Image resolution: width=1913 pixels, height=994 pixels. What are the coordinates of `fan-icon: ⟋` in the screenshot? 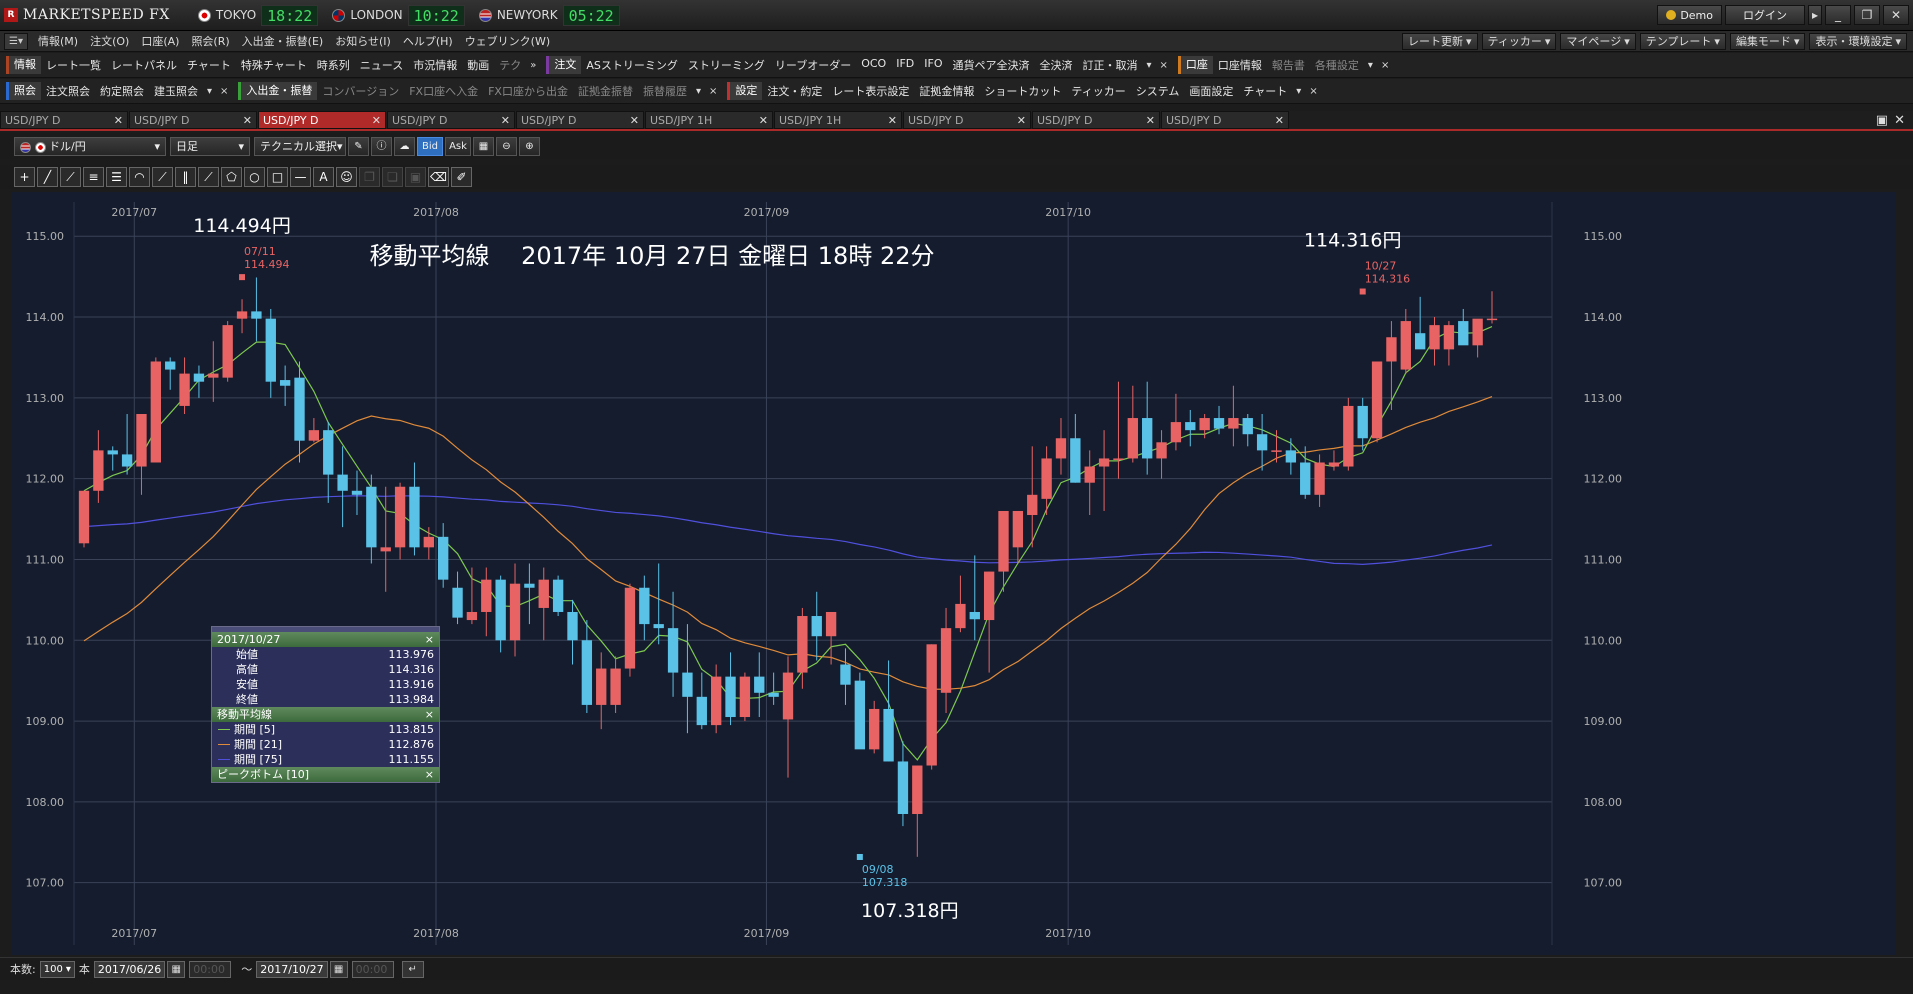 It's located at (162, 177).